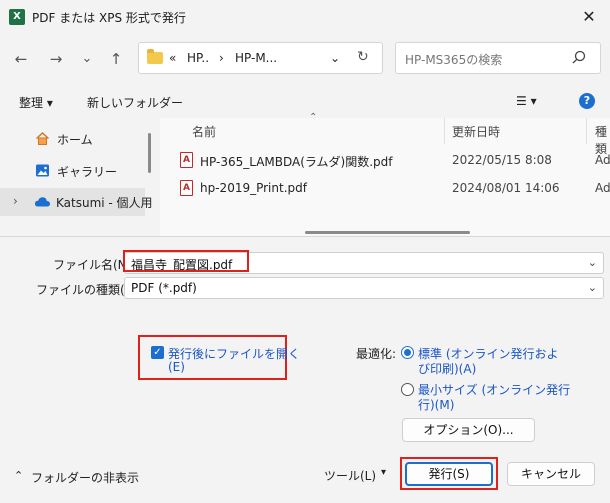 The height and width of the screenshot is (503, 610). I want to click on help-icon: ?, so click(587, 101).